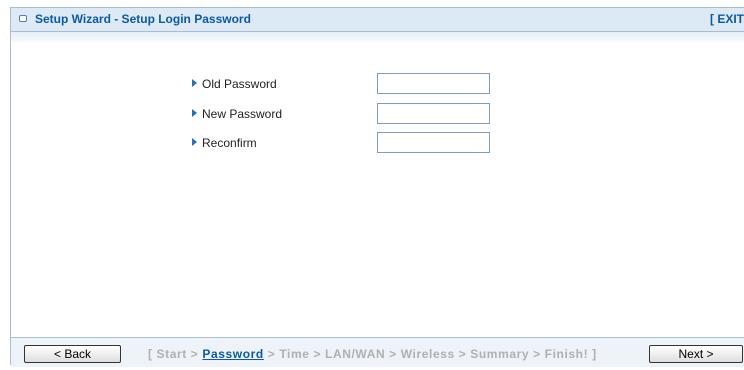  Describe the element at coordinates (171, 354) in the screenshot. I see `step-start: Start` at that location.